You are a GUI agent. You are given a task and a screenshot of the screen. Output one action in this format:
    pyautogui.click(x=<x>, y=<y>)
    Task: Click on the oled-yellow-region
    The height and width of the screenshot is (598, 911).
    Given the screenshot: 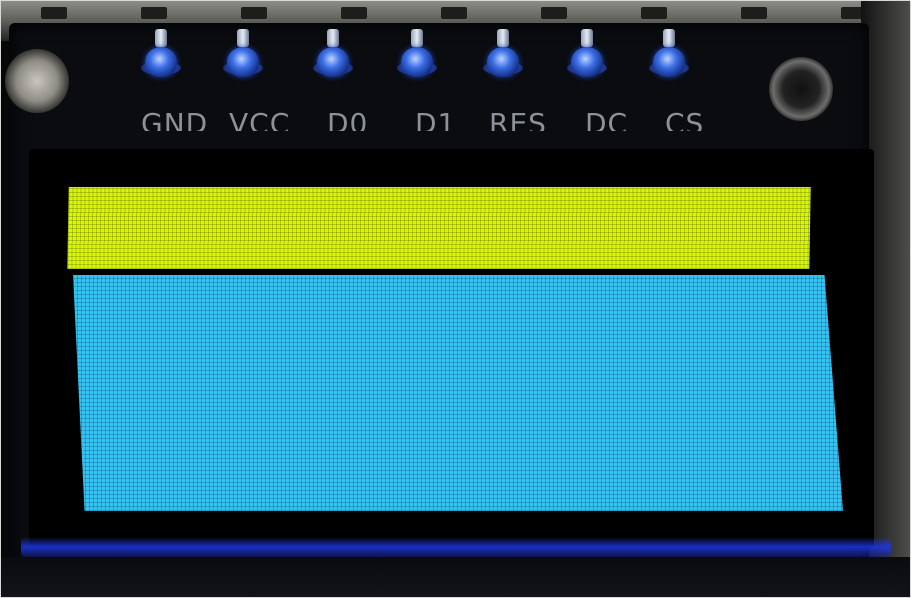 What is the action you would take?
    pyautogui.click(x=439, y=228)
    